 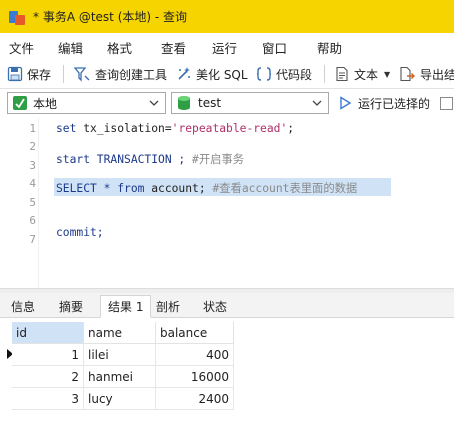 What do you see at coordinates (127, 128) in the screenshot?
I see `identifier: tx_isolation=` at bounding box center [127, 128].